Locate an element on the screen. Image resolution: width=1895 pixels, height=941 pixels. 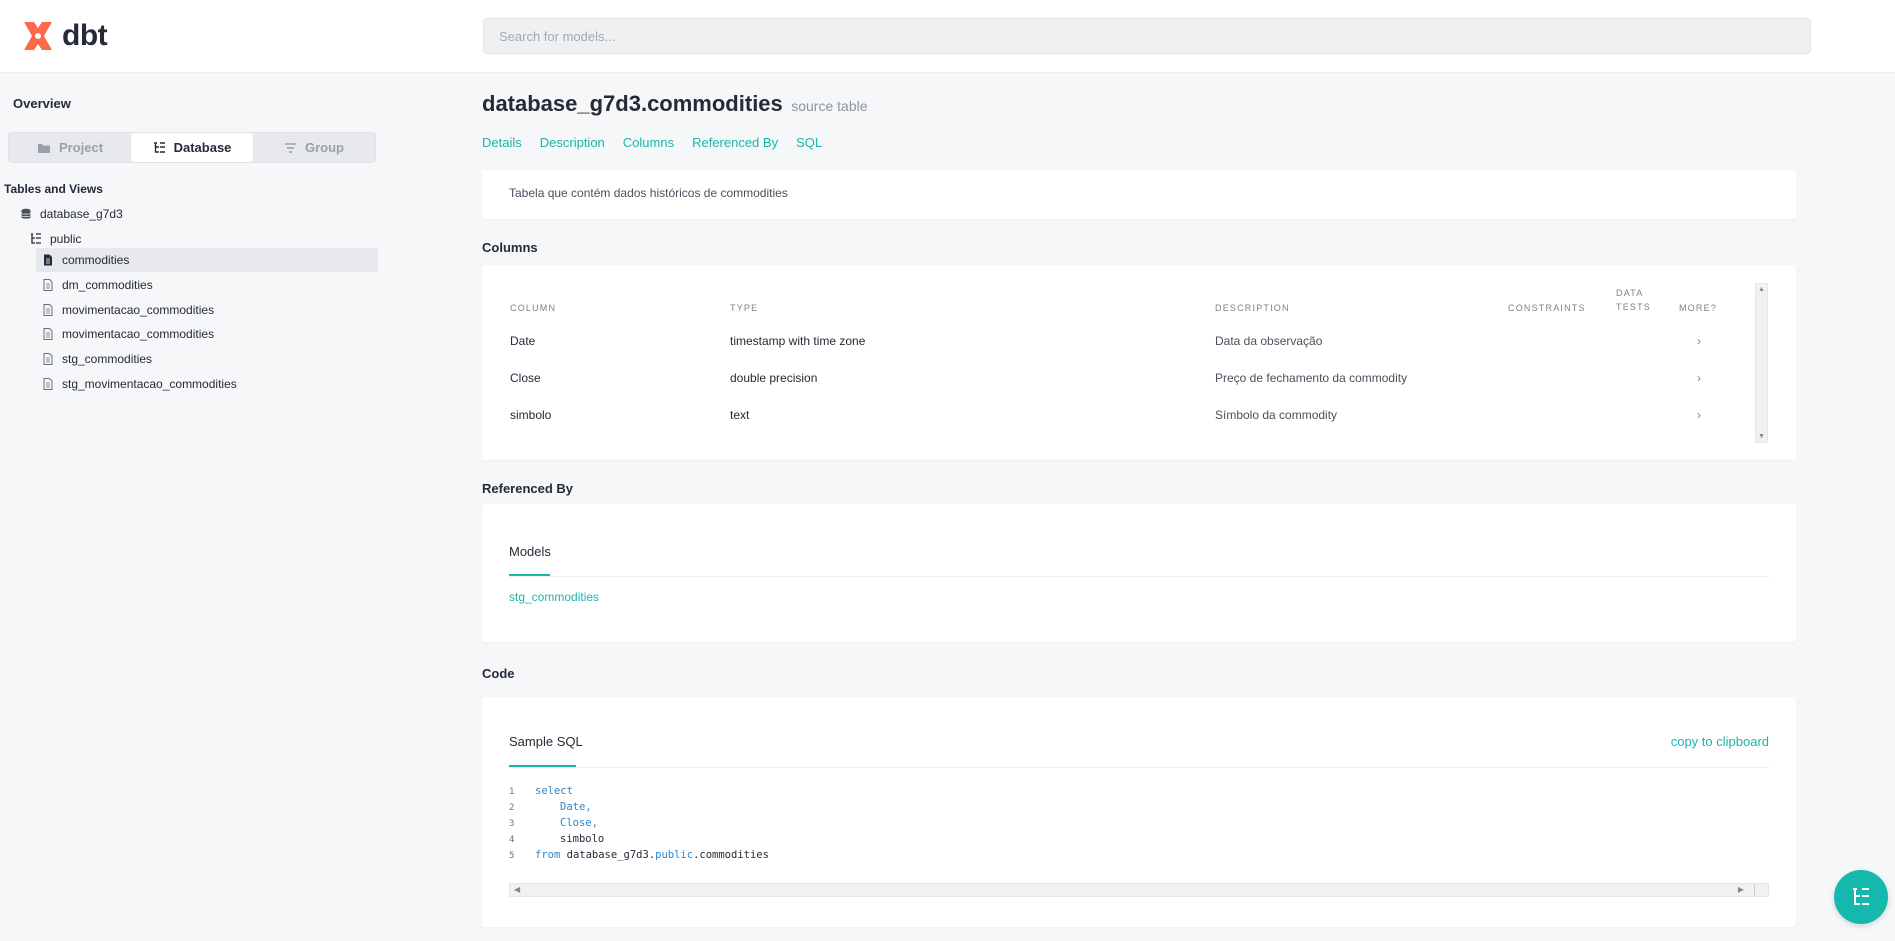
tree-database-label: database_g7d3 is located at coordinates (81, 214).